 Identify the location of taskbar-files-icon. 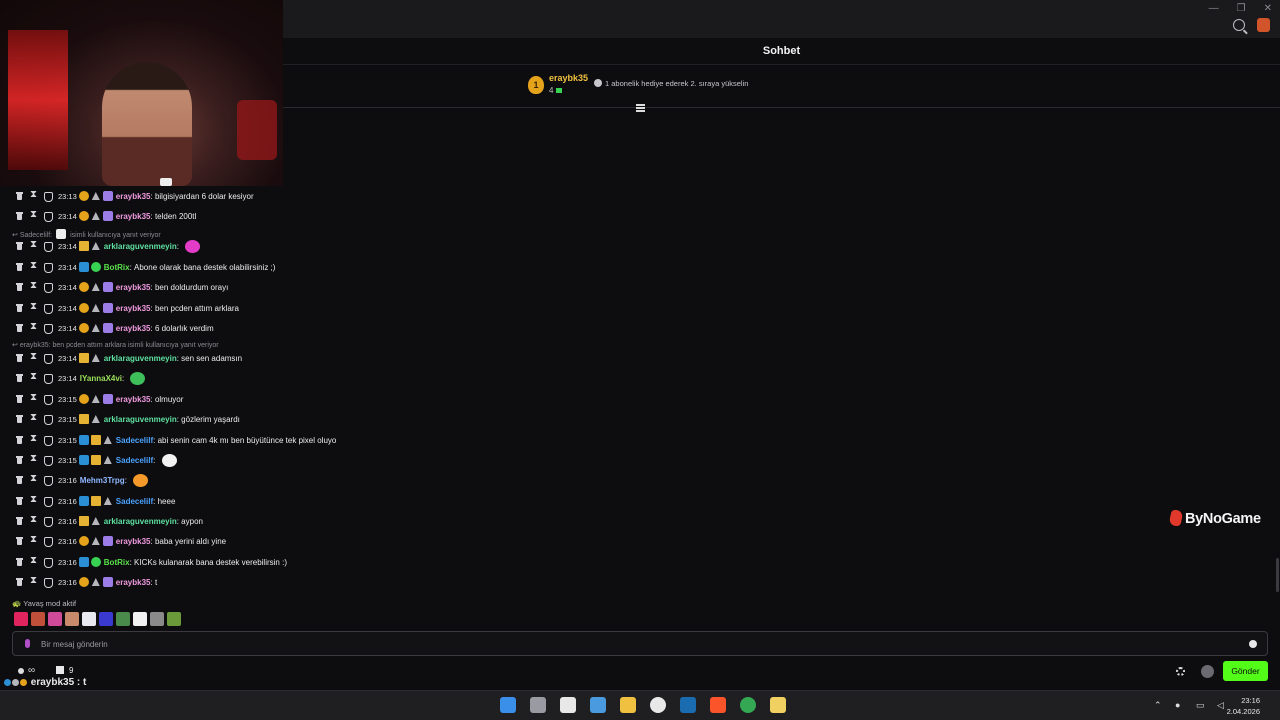
(628, 705).